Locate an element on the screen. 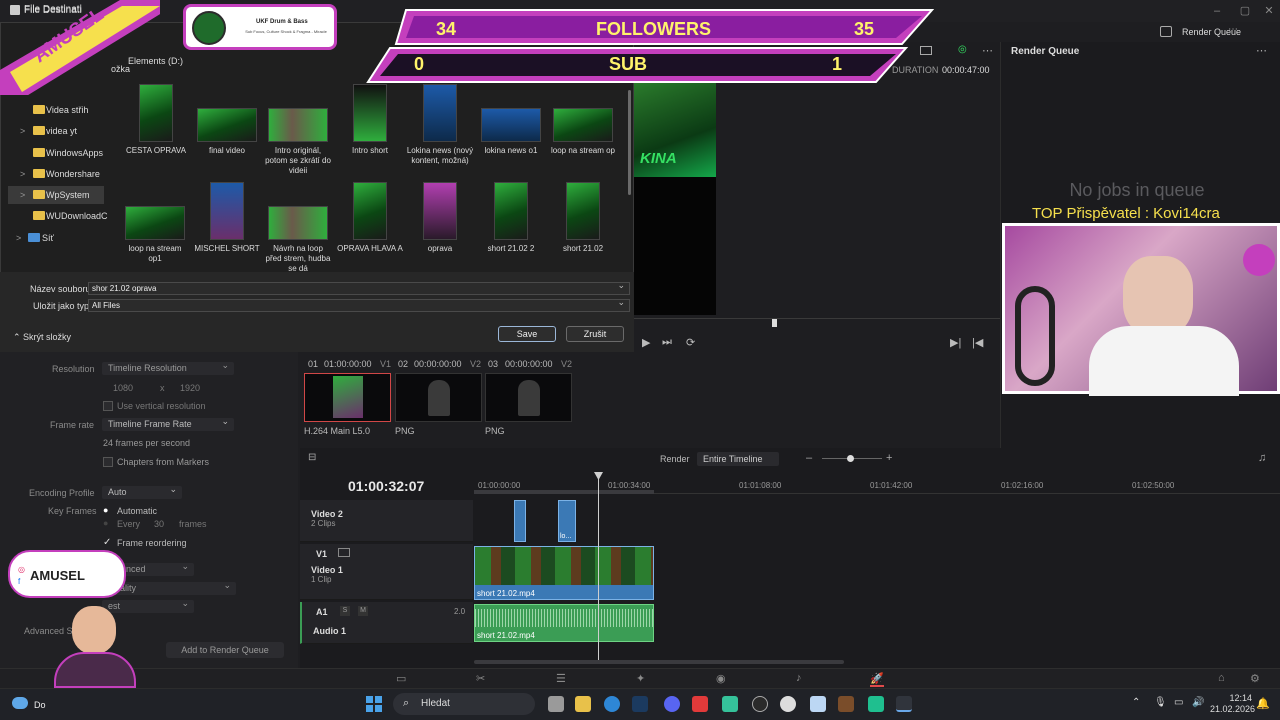  viewer-scrubber is located at coordinates (817, 318).